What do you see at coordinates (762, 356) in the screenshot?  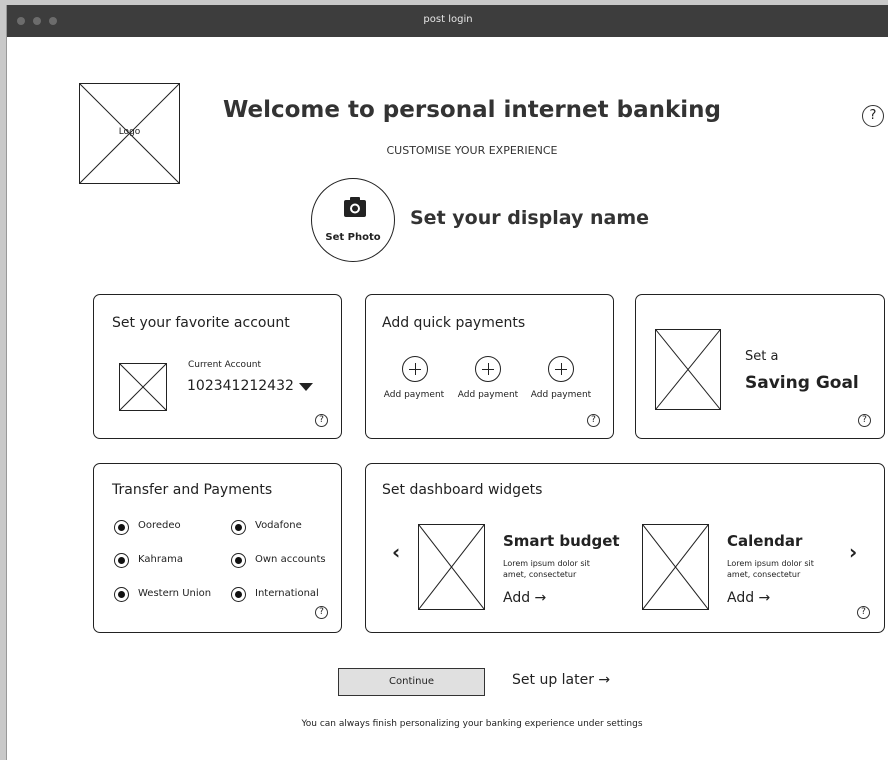 I see `saving-goal-line1: Set a` at bounding box center [762, 356].